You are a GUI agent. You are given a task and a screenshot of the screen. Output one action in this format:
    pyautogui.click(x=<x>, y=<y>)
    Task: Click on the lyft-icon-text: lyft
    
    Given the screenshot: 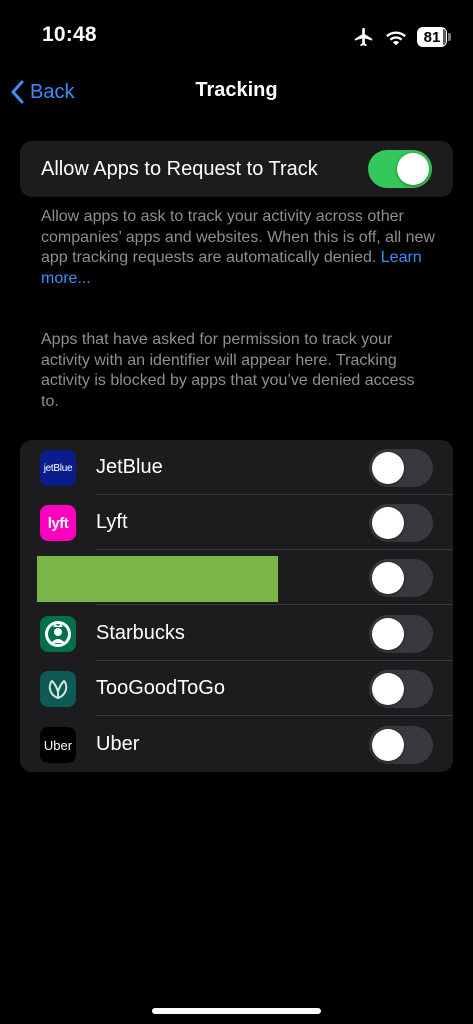 What is the action you would take?
    pyautogui.click(x=58, y=523)
    